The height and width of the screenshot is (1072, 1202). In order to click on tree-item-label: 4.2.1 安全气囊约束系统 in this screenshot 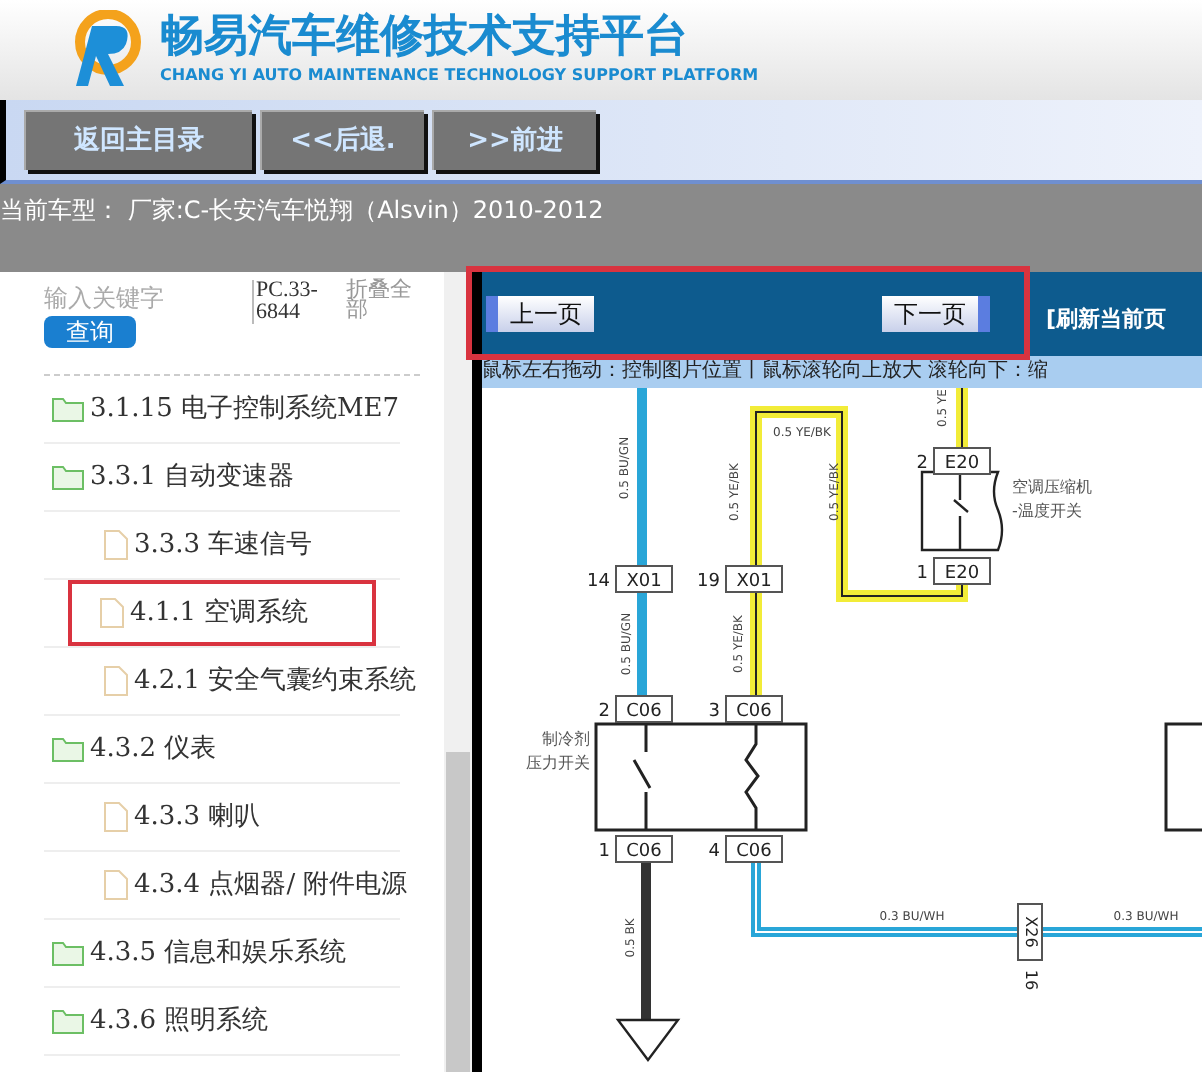, I will do `click(275, 681)`.